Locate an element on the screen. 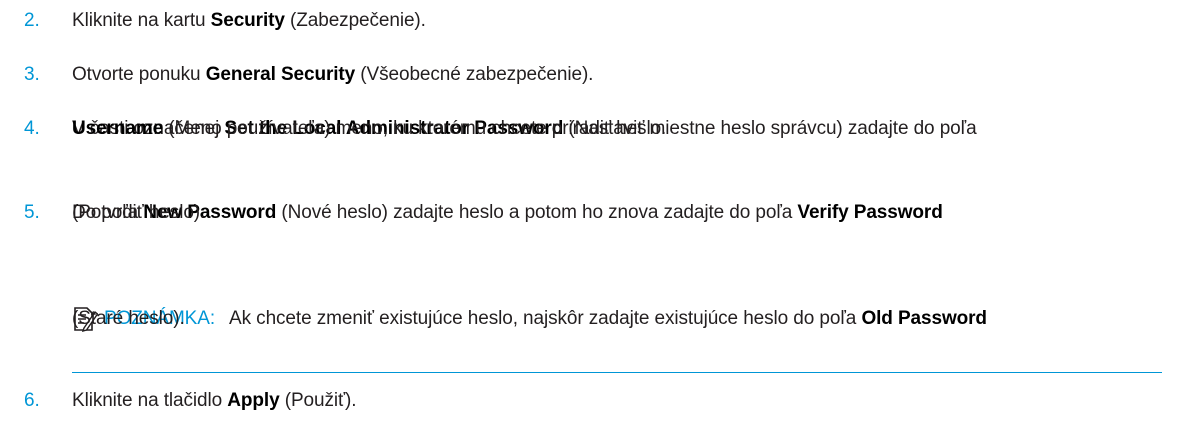  step-text-plain: Otvorte ponuku is located at coordinates (139, 74).